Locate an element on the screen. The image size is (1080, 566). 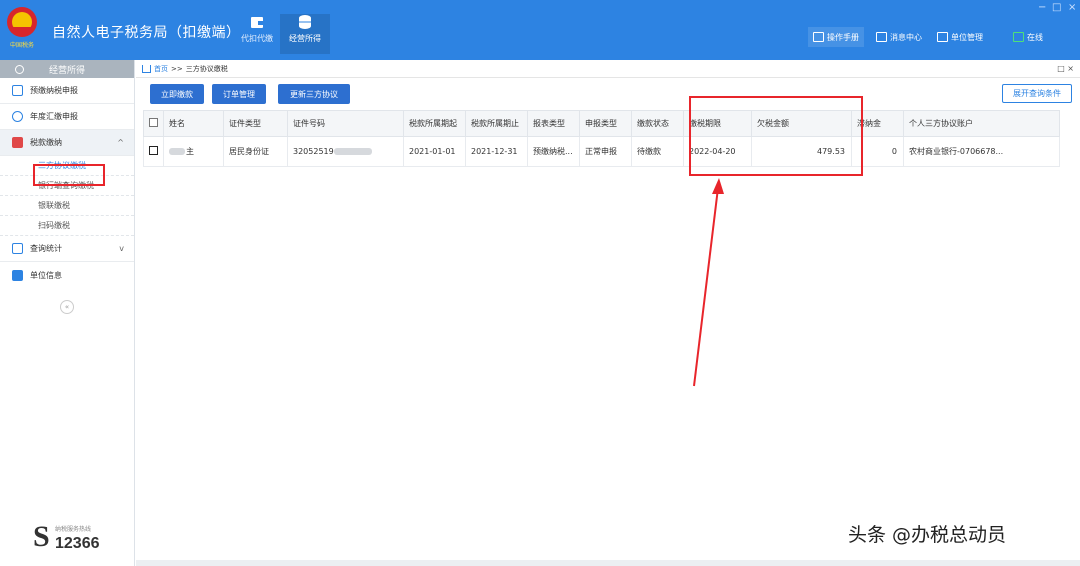
unit-manage-link: 单位管理 is located at coordinates (960, 37).